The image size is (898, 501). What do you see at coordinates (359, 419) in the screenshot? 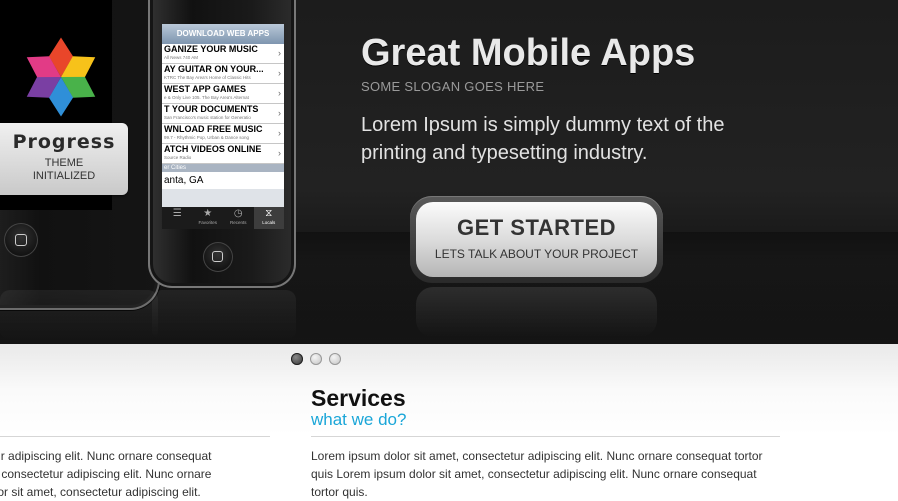
I see `services-subheading: what we do?` at bounding box center [359, 419].